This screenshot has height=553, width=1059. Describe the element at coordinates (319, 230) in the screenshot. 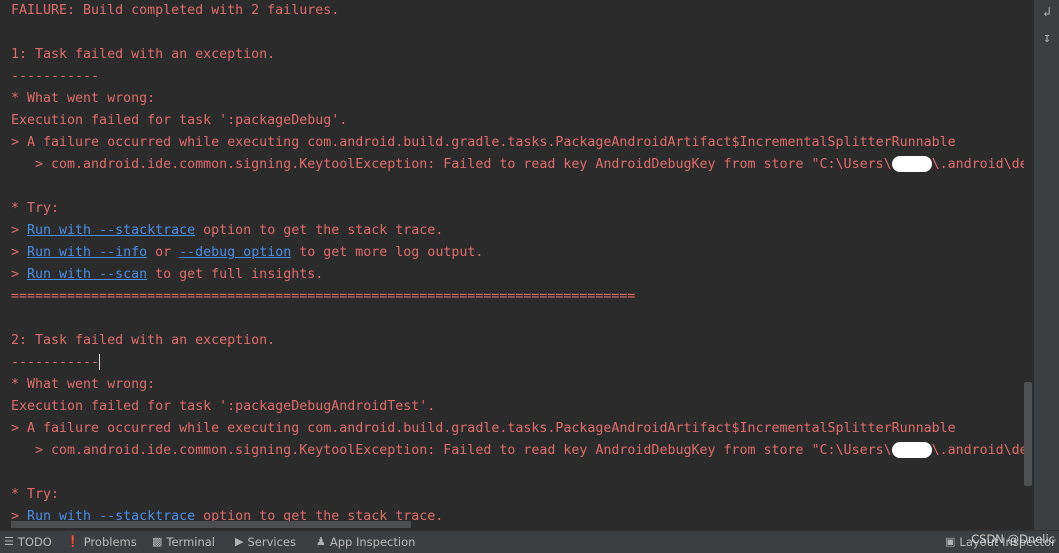

I see `console-text: option to get the stack trace.` at that location.